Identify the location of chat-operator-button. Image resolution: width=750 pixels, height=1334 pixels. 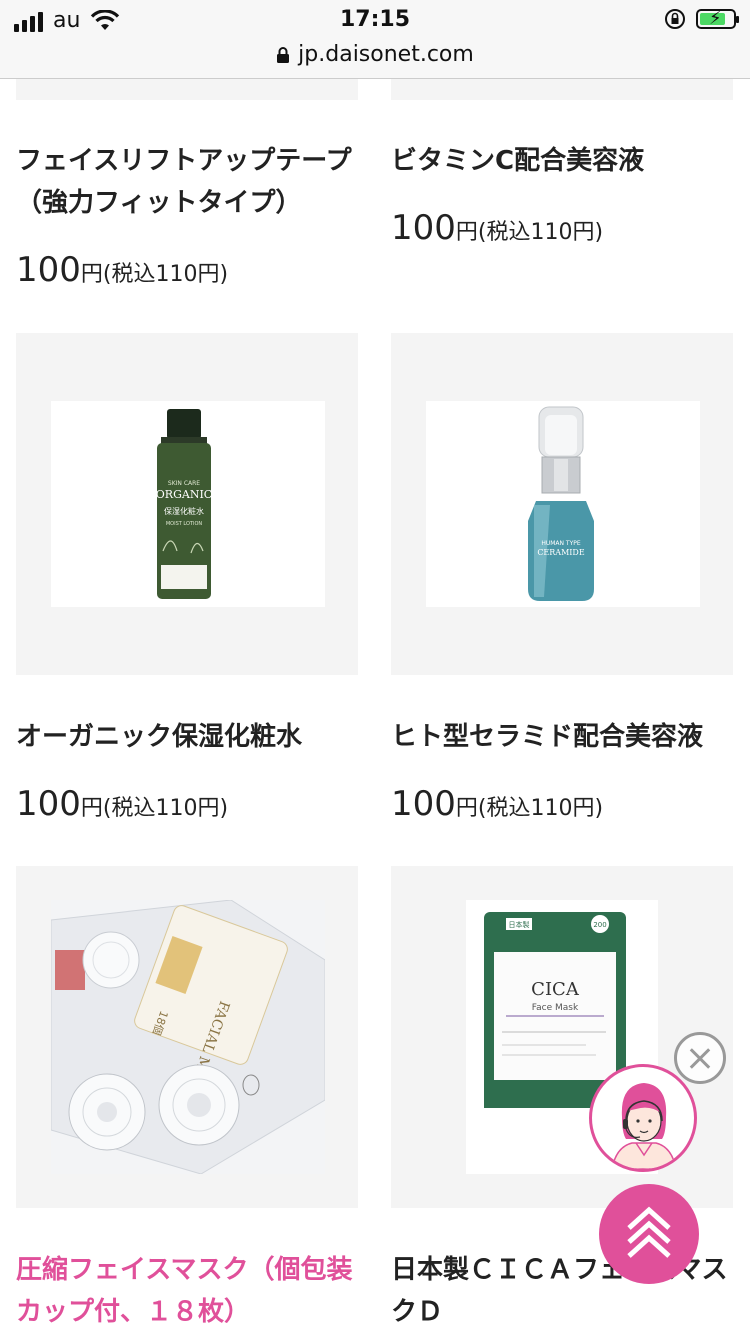
(643, 1118).